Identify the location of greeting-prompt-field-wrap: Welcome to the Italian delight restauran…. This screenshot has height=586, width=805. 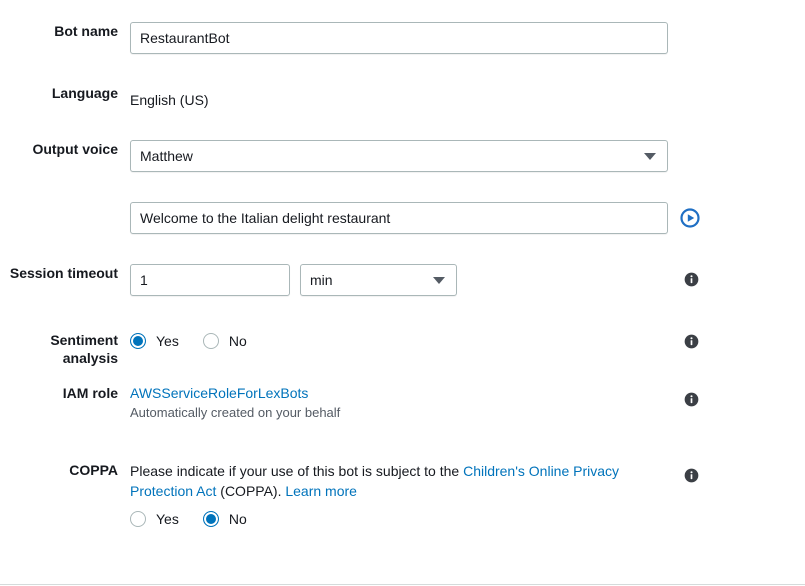
(415, 218).